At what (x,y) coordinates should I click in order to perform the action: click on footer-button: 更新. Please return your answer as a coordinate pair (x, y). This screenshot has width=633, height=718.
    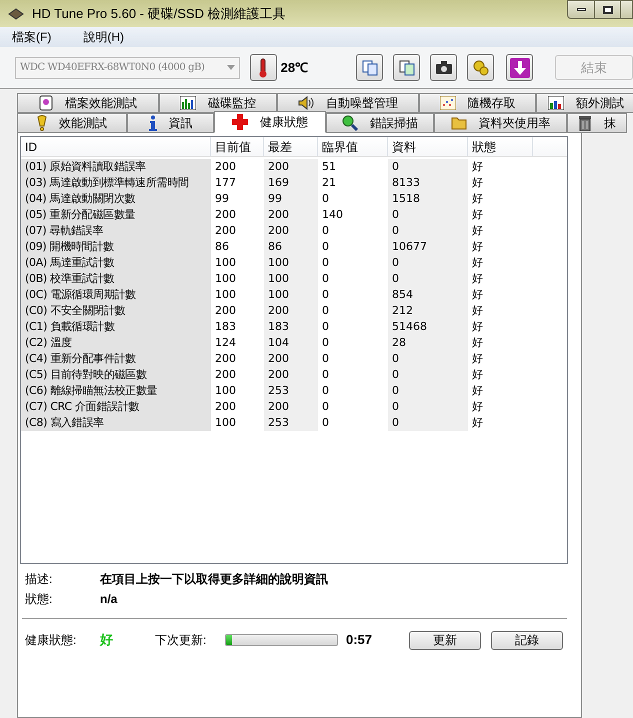
    Looking at the image, I should click on (445, 640).